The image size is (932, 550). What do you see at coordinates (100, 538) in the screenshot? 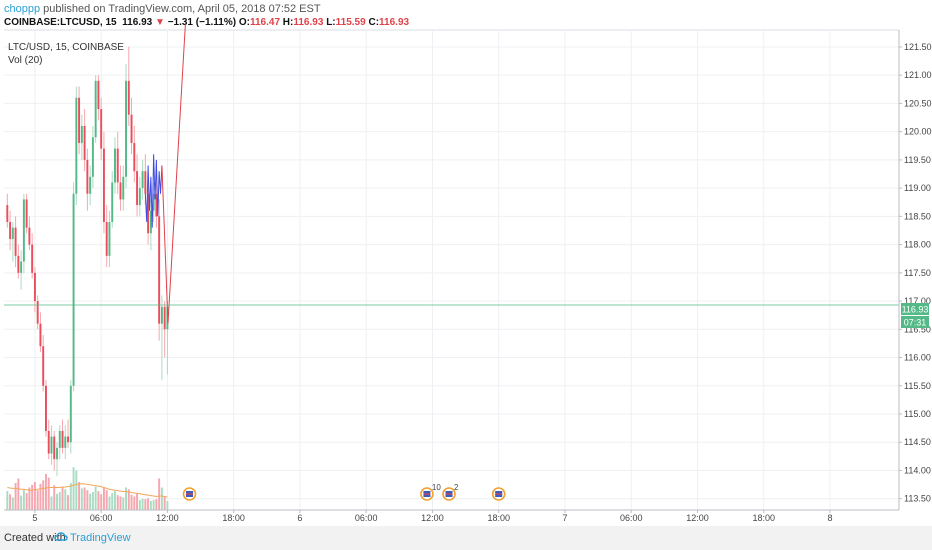
I see `footer-brand-link: TradingView` at bounding box center [100, 538].